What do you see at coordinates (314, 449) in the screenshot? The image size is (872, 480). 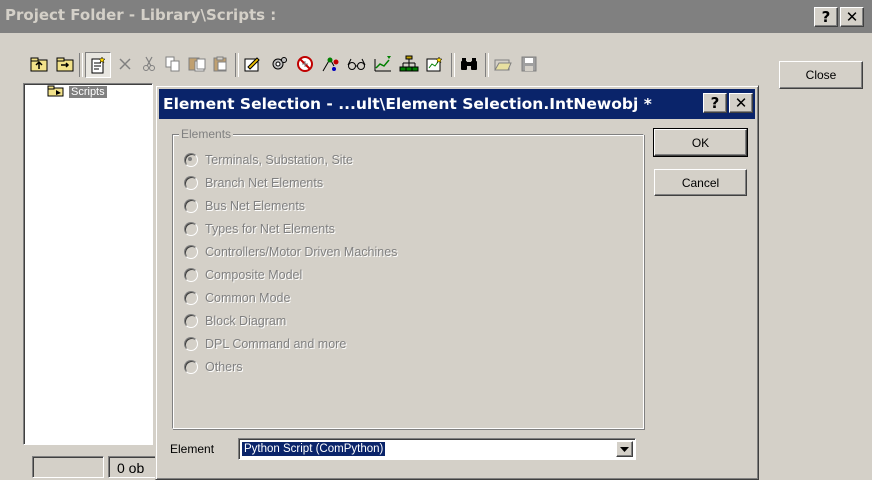 I see `element-select-value: Python Script (ComPython)` at bounding box center [314, 449].